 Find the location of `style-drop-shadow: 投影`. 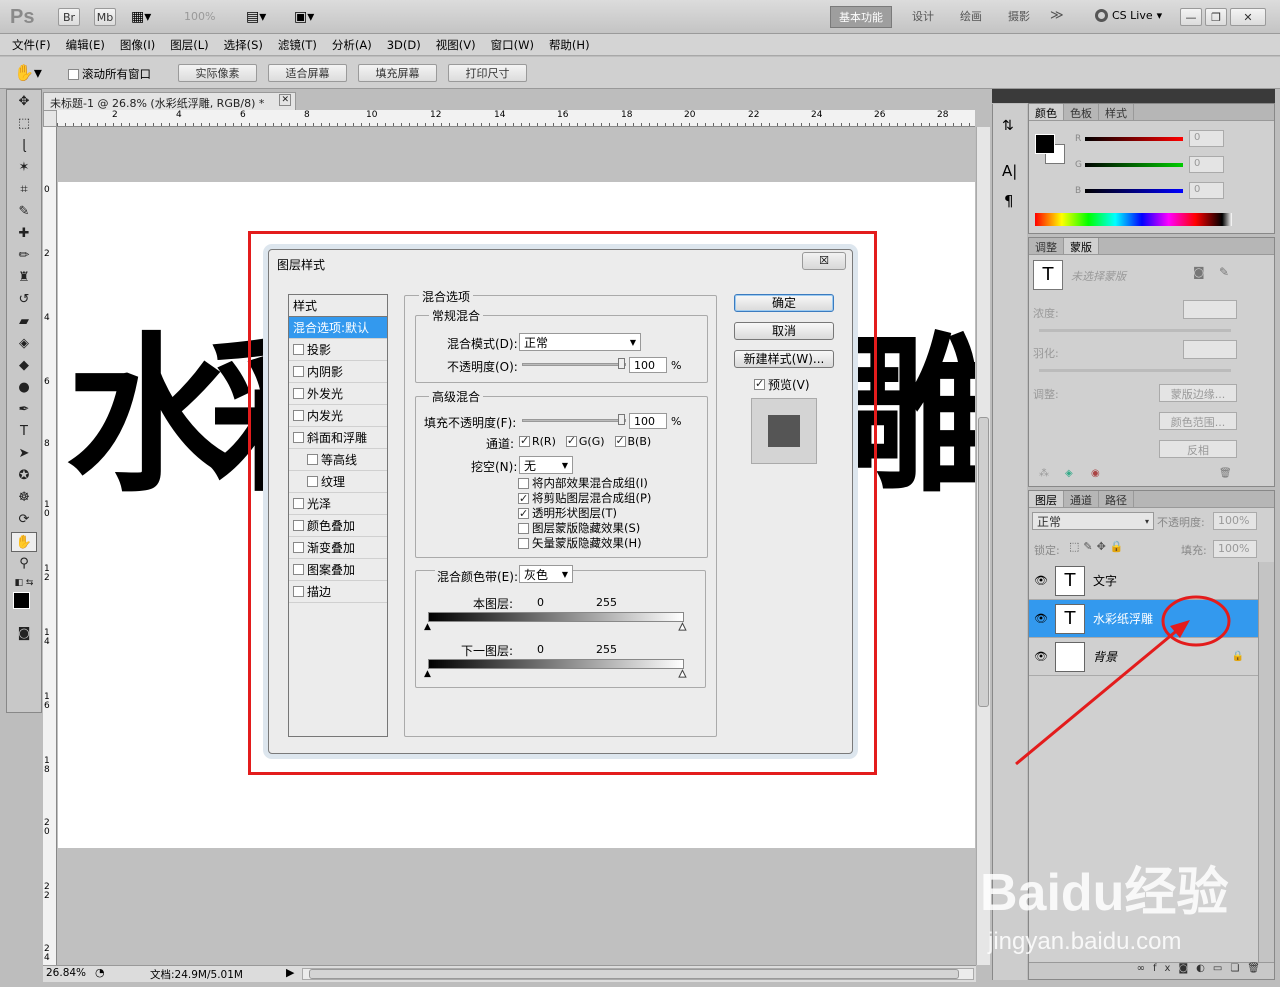

style-drop-shadow: 投影 is located at coordinates (338, 350).